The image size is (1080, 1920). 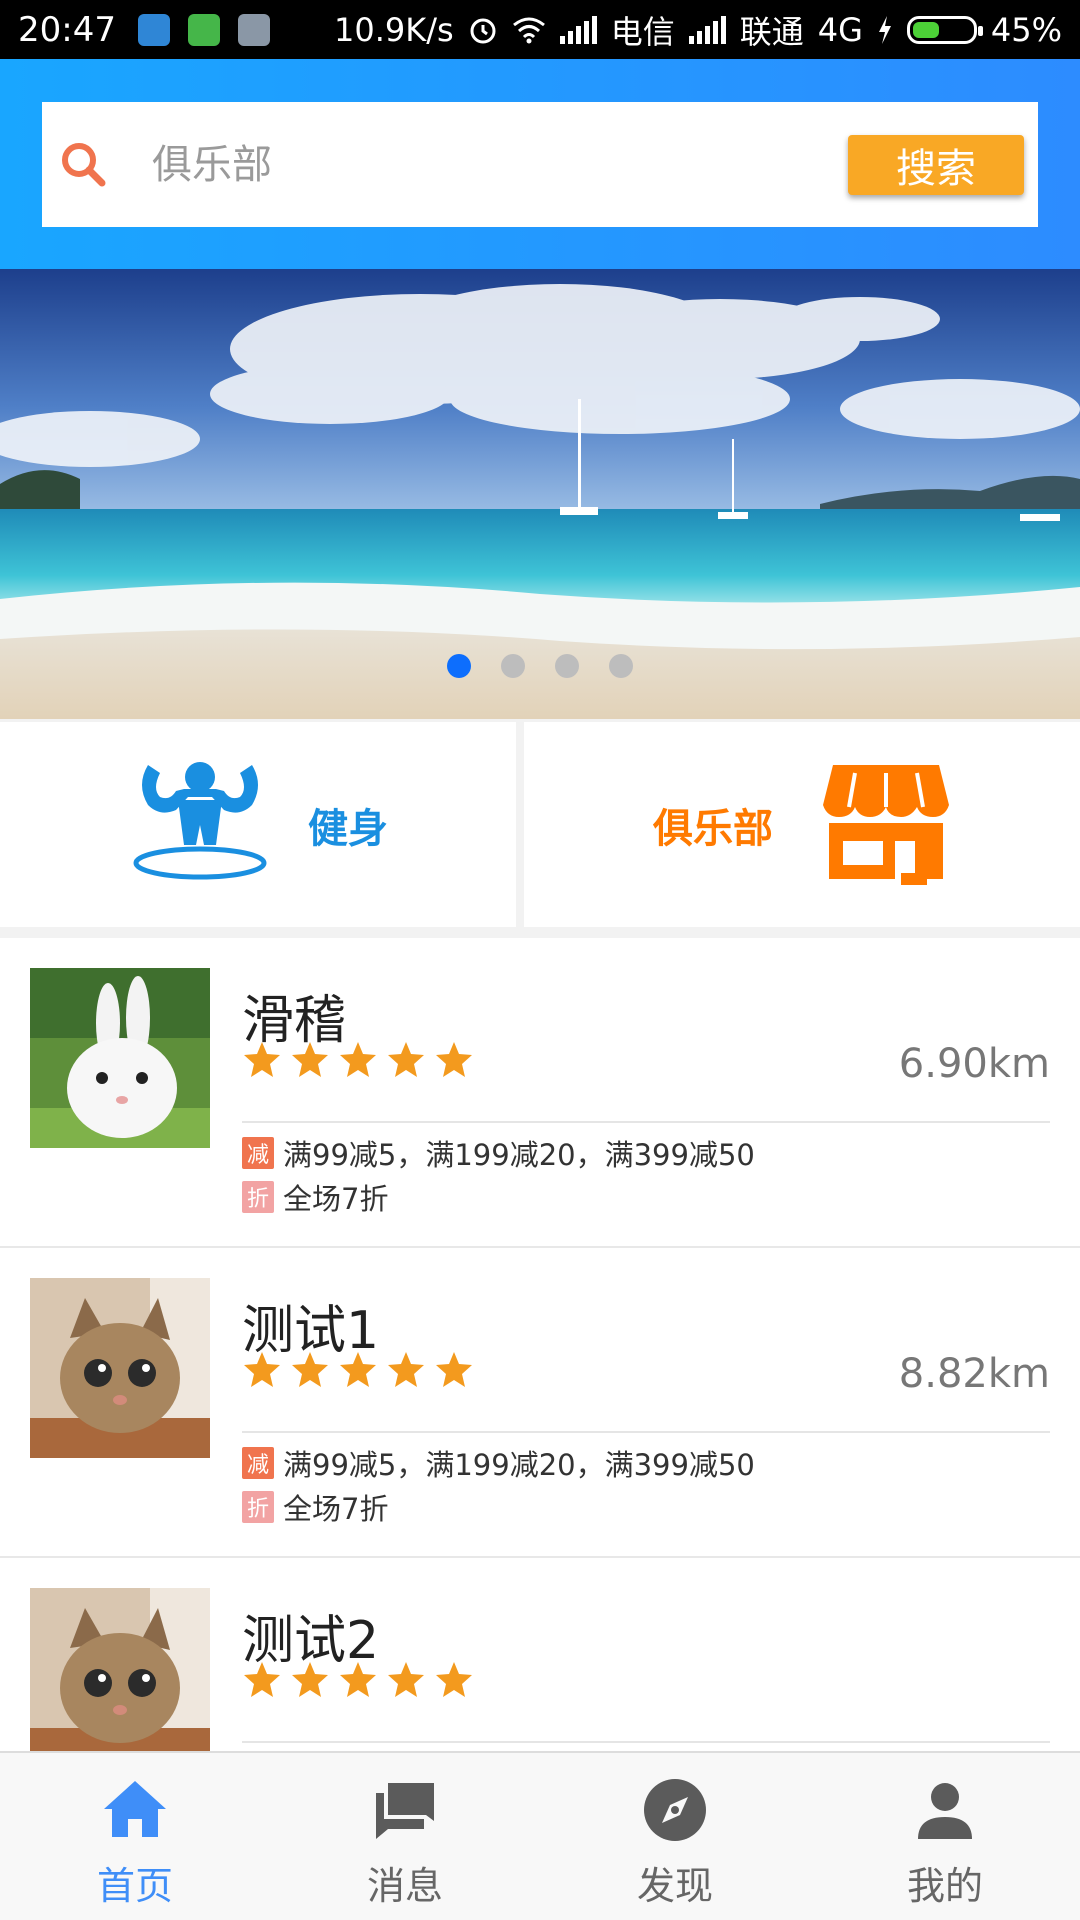 I want to click on search-icon, so click(x=84, y=164).